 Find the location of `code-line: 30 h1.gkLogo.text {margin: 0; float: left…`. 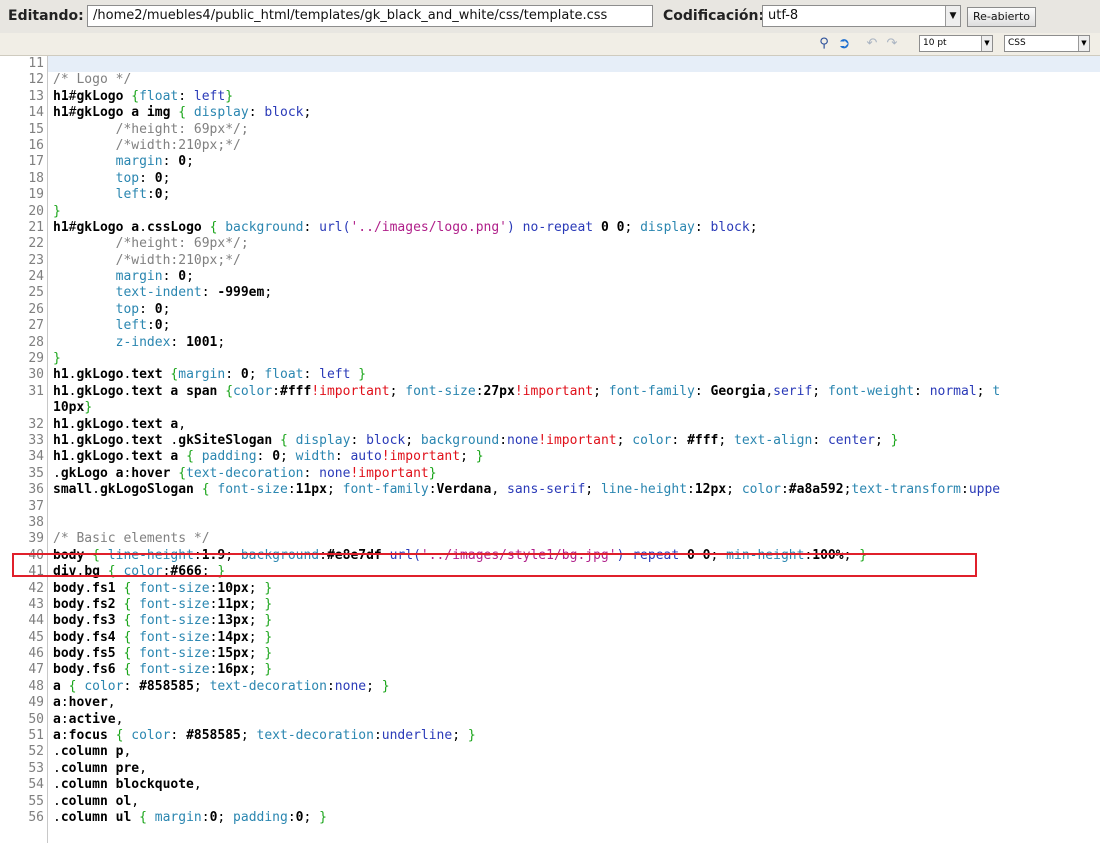

code-line: 30 h1.gkLogo.text {margin: 0; float: left… is located at coordinates (550, 375).